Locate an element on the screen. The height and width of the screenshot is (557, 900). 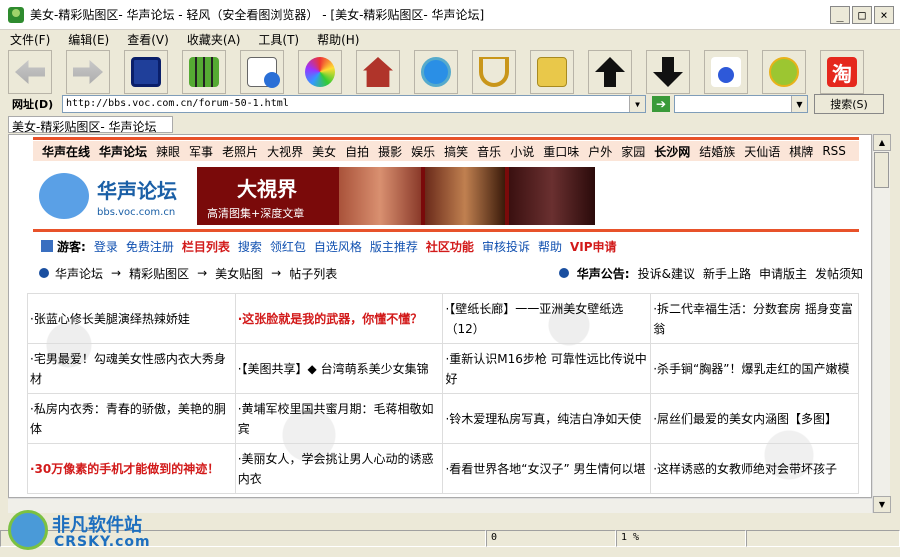
userbar-link: 版主推荐 is located at coordinates (394, 246).